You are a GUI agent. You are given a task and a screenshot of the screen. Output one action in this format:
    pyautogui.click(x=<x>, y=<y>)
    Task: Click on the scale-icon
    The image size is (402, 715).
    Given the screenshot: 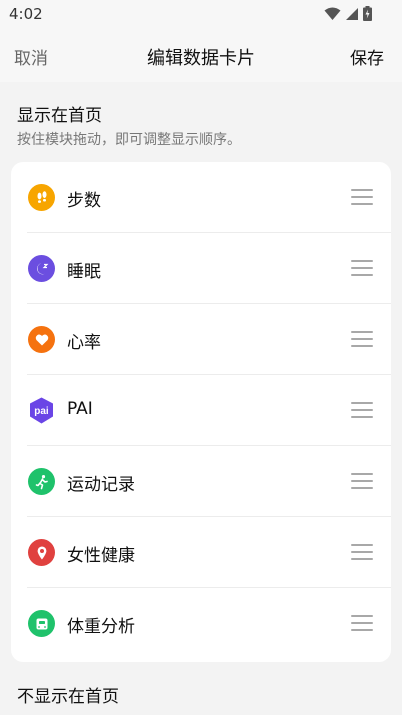 What is the action you would take?
    pyautogui.click(x=41, y=623)
    